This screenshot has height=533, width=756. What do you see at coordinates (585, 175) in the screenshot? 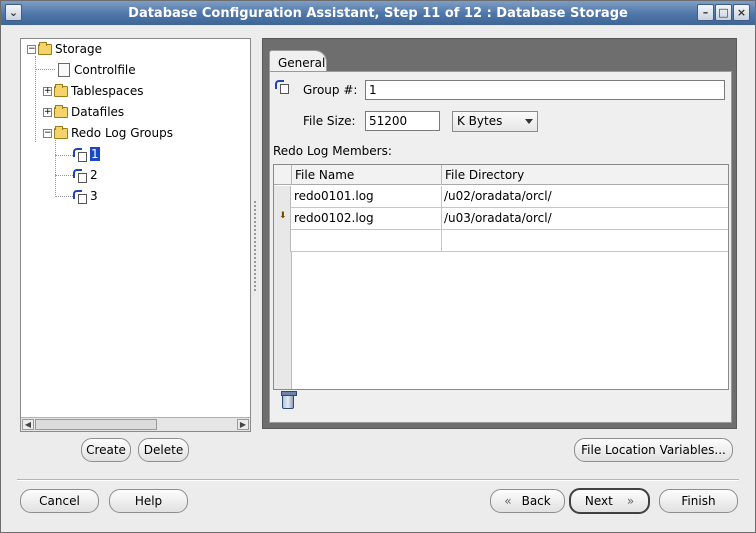
I see `column-header-file-directory: File Directory` at bounding box center [585, 175].